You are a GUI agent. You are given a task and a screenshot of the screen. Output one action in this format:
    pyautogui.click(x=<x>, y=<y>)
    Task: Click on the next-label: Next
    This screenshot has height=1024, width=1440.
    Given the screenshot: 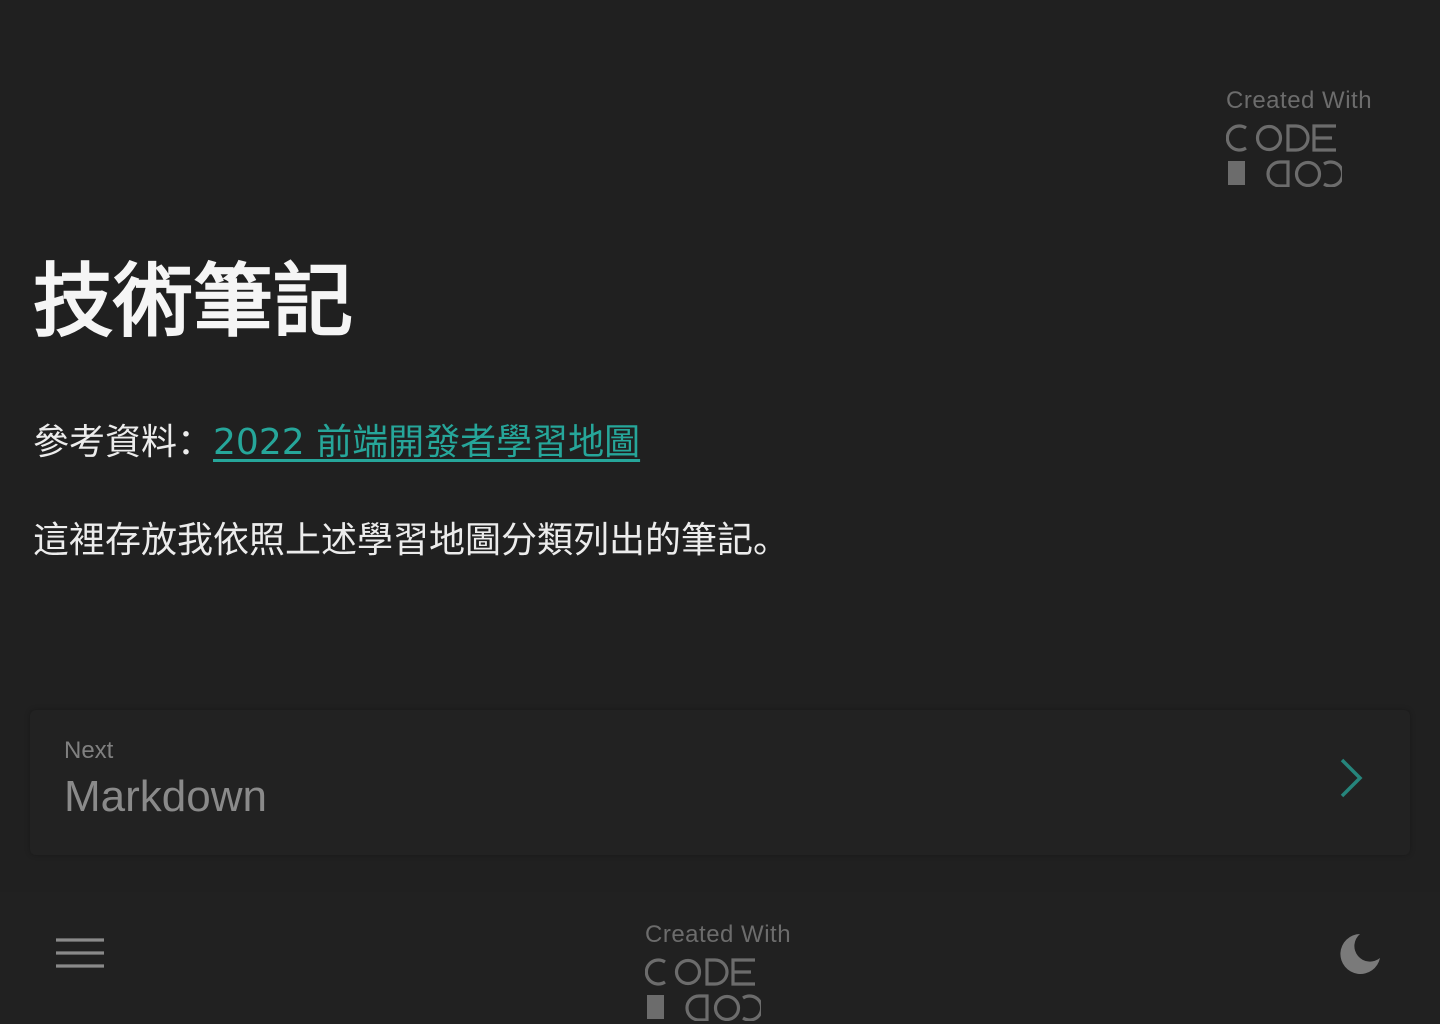 What is the action you would take?
    pyautogui.click(x=89, y=750)
    